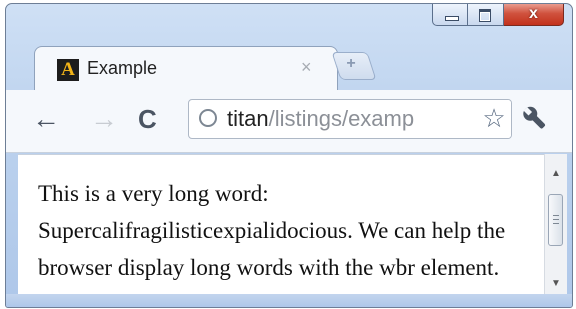 The image size is (576, 309). Describe the element at coordinates (450, 15) in the screenshot. I see `minimize-button` at that location.